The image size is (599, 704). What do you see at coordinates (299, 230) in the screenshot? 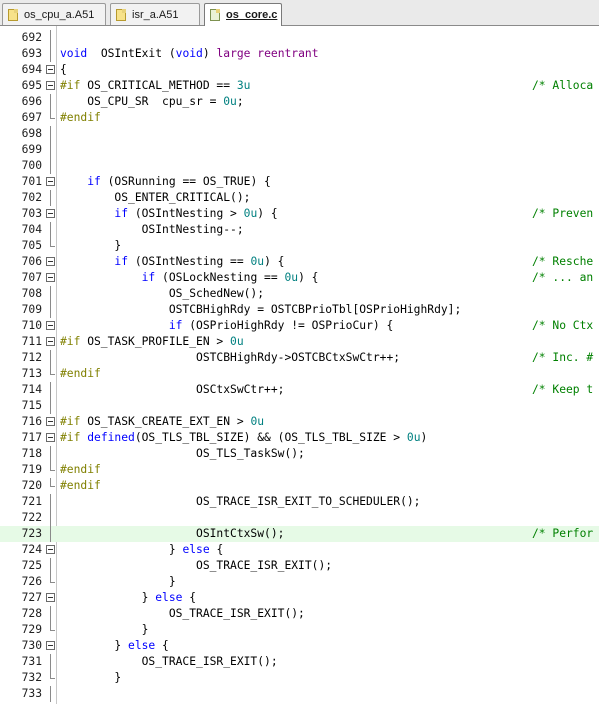
I see `code-line: 704 OSIntNesting--;` at bounding box center [299, 230].